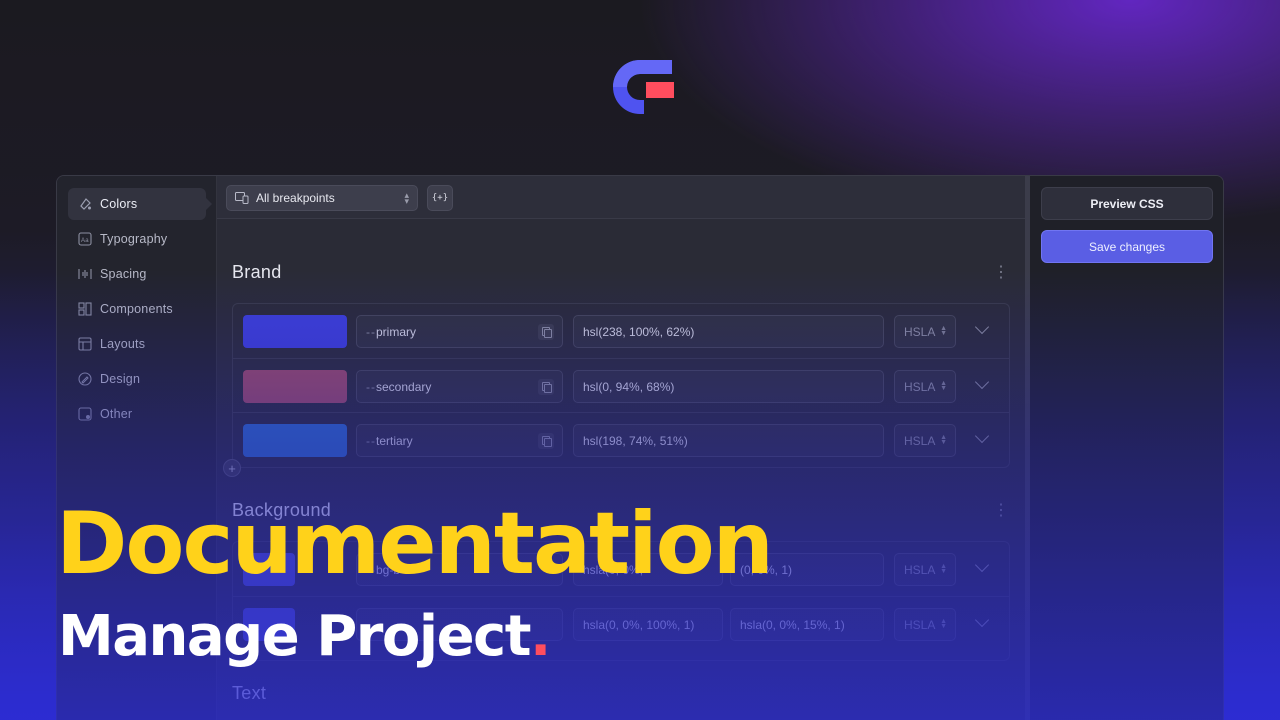 Image resolution: width=1280 pixels, height=720 pixels. Describe the element at coordinates (440, 198) in the screenshot. I see `code-toggle-button: {+}` at that location.